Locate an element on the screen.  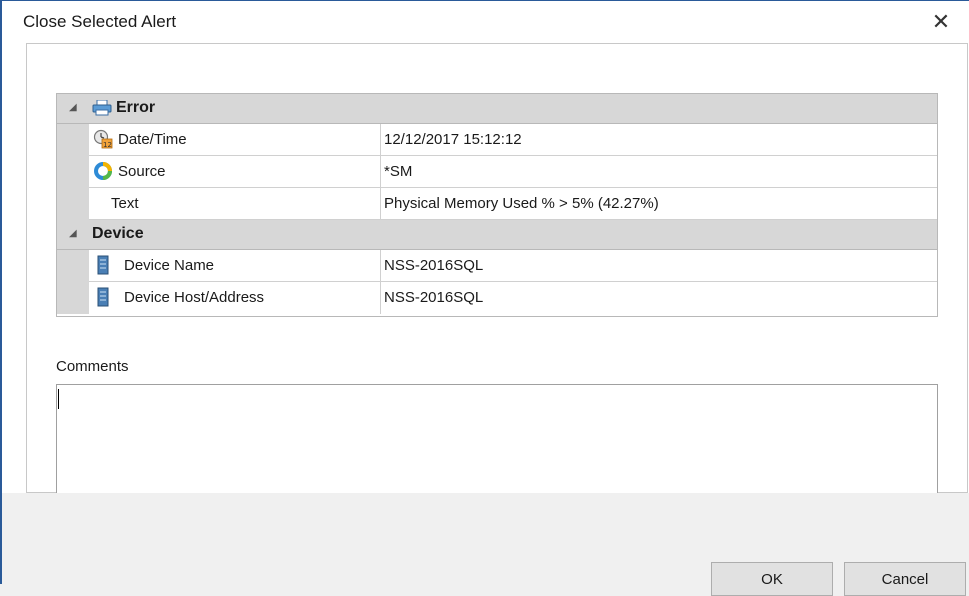
printer-icon is located at coordinates (102, 107).